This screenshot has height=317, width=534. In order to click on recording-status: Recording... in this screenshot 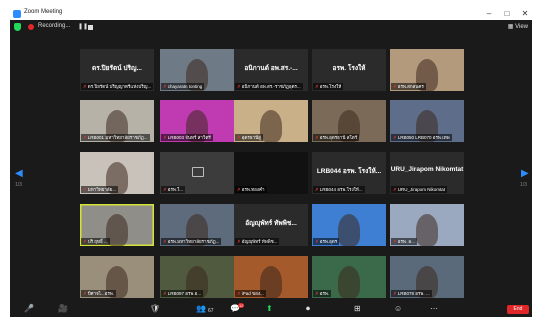, I will do `click(54, 26)`.